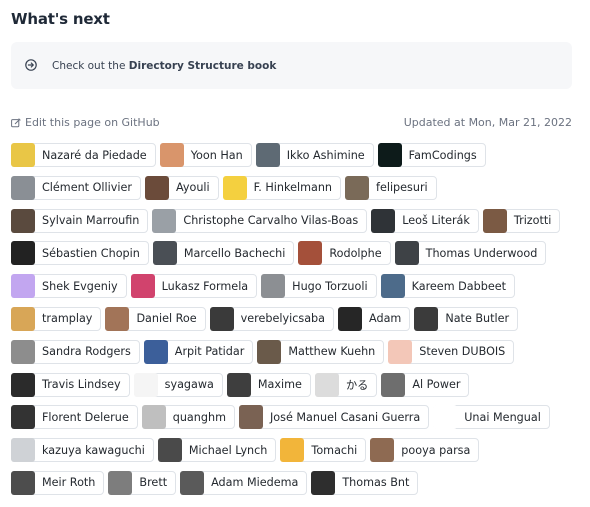 The image size is (590, 507). Describe the element at coordinates (31, 65) in the screenshot. I see `arrow-circle-right-icon` at that location.